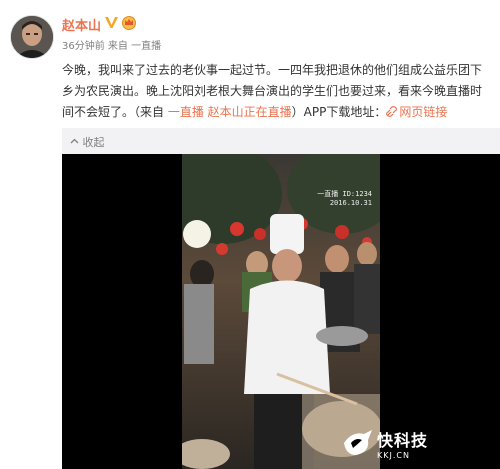  What do you see at coordinates (111, 22) in the screenshot?
I see `verified-v-icon` at bounding box center [111, 22].